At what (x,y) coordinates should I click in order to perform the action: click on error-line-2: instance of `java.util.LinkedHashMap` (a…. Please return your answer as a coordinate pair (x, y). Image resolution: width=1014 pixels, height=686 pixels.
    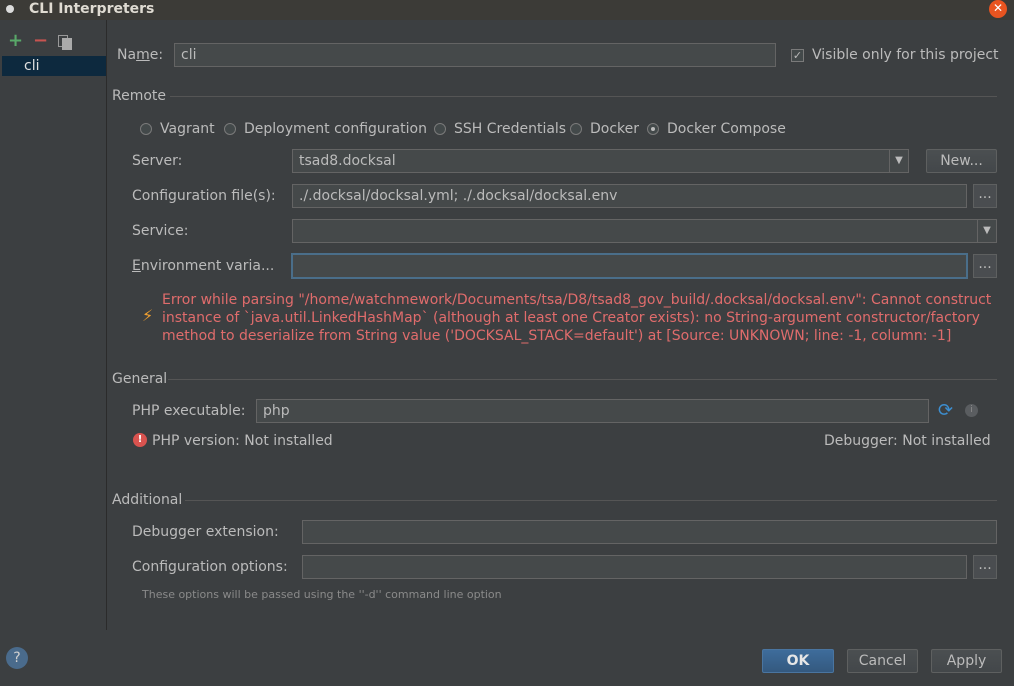
    Looking at the image, I should click on (571, 318).